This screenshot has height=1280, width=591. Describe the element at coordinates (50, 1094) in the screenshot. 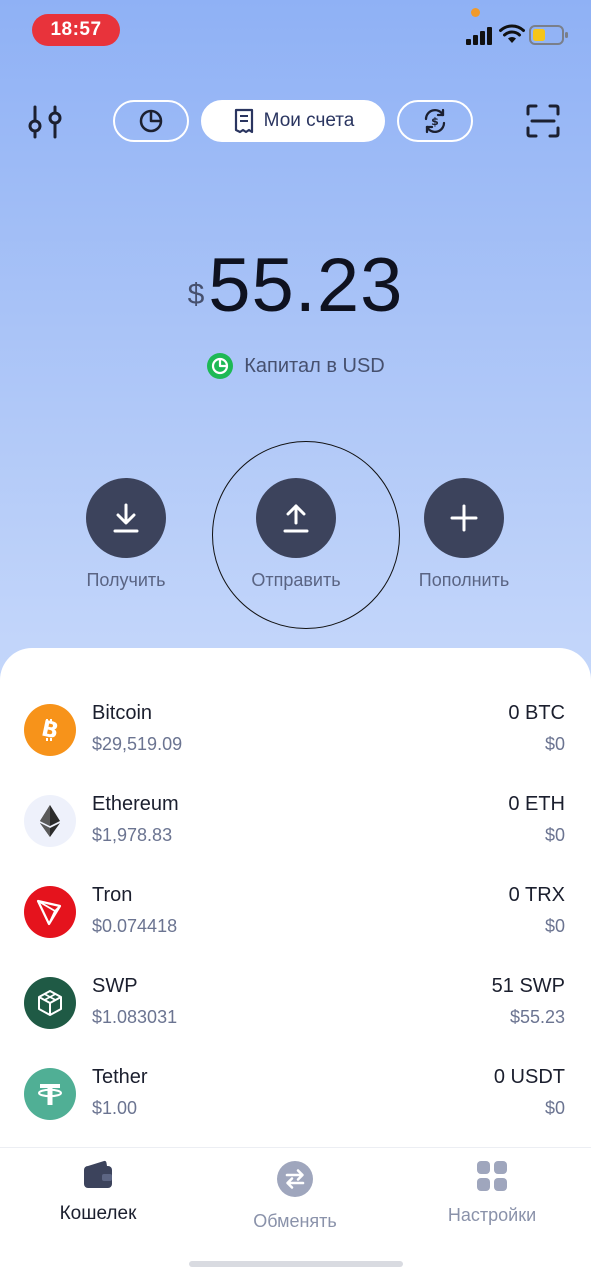

I see `tether-icon` at that location.